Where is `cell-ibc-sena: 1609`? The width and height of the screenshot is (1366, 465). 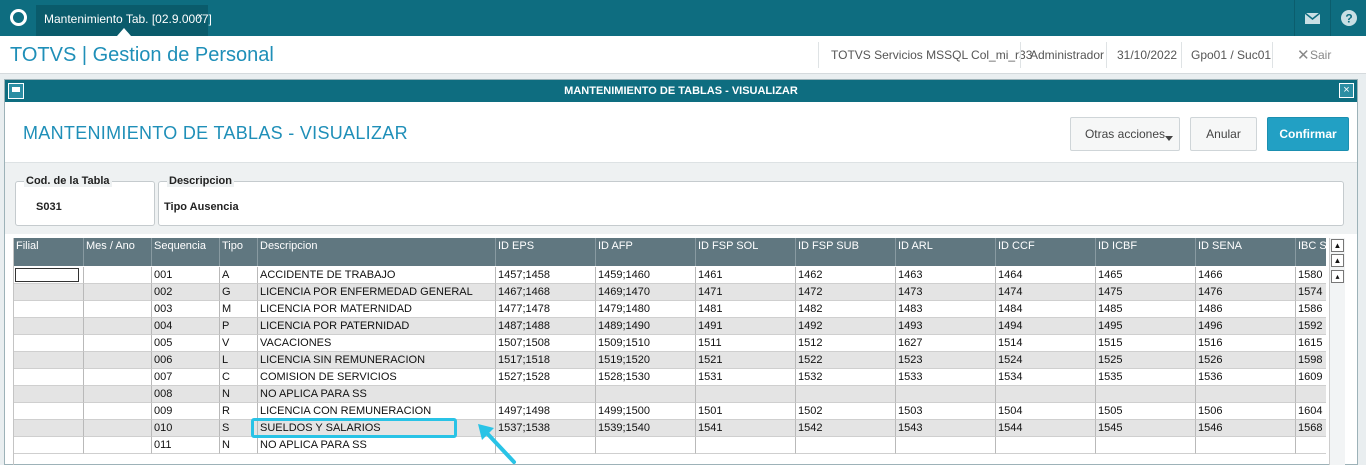 cell-ibc-sena: 1609 is located at coordinates (1311, 377).